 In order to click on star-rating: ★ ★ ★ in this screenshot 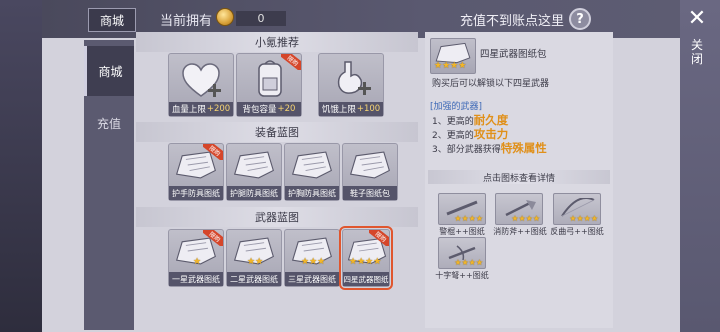, I will do `click(313, 262)`.